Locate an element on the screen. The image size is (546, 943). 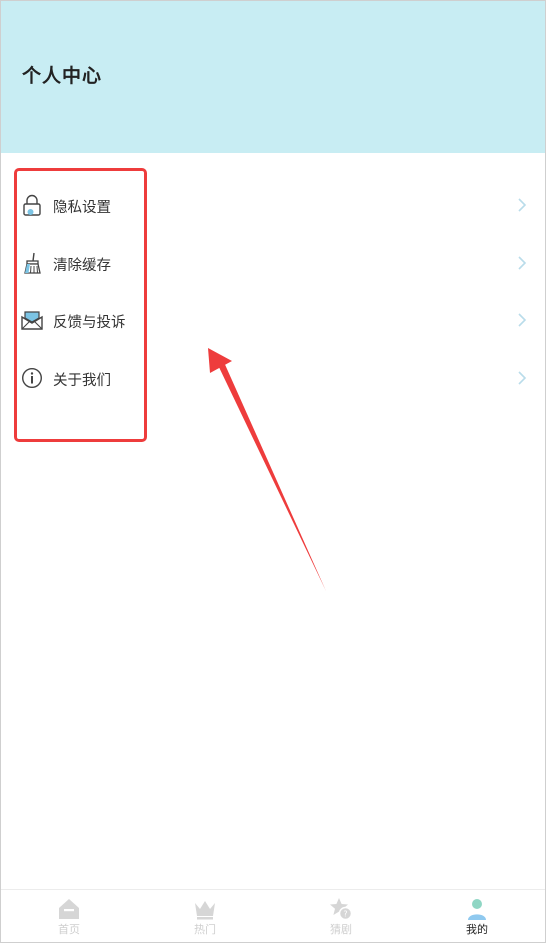
menu-item-clear-cache: 清除缓存 is located at coordinates (273, 264).